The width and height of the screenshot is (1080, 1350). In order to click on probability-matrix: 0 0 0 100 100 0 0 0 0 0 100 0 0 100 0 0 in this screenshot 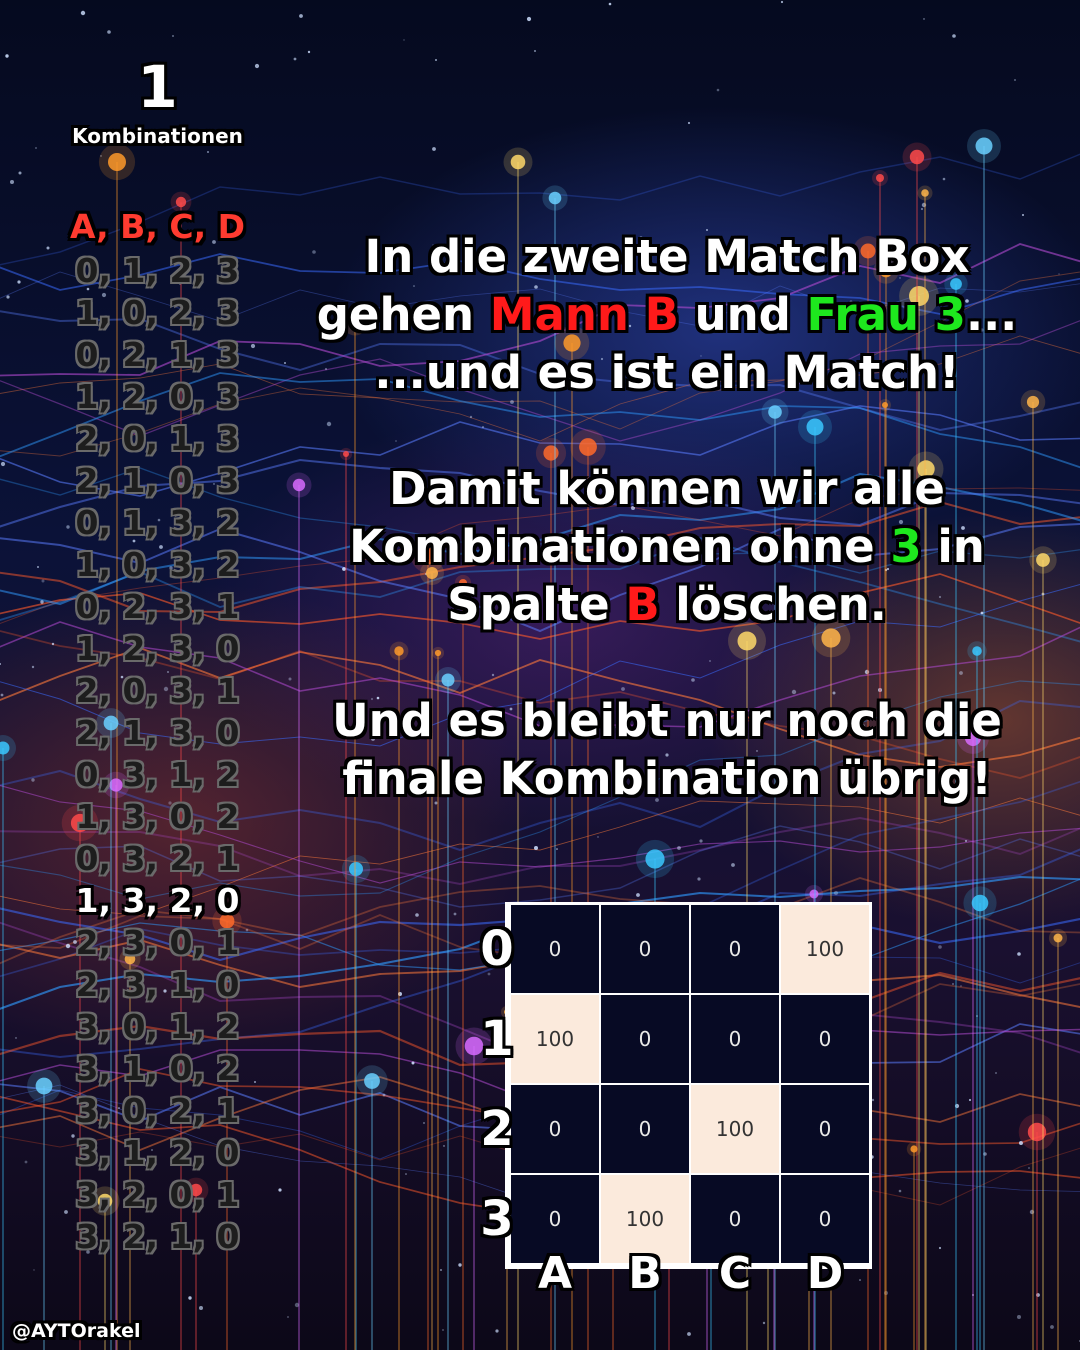, I will do `click(688, 1085)`.